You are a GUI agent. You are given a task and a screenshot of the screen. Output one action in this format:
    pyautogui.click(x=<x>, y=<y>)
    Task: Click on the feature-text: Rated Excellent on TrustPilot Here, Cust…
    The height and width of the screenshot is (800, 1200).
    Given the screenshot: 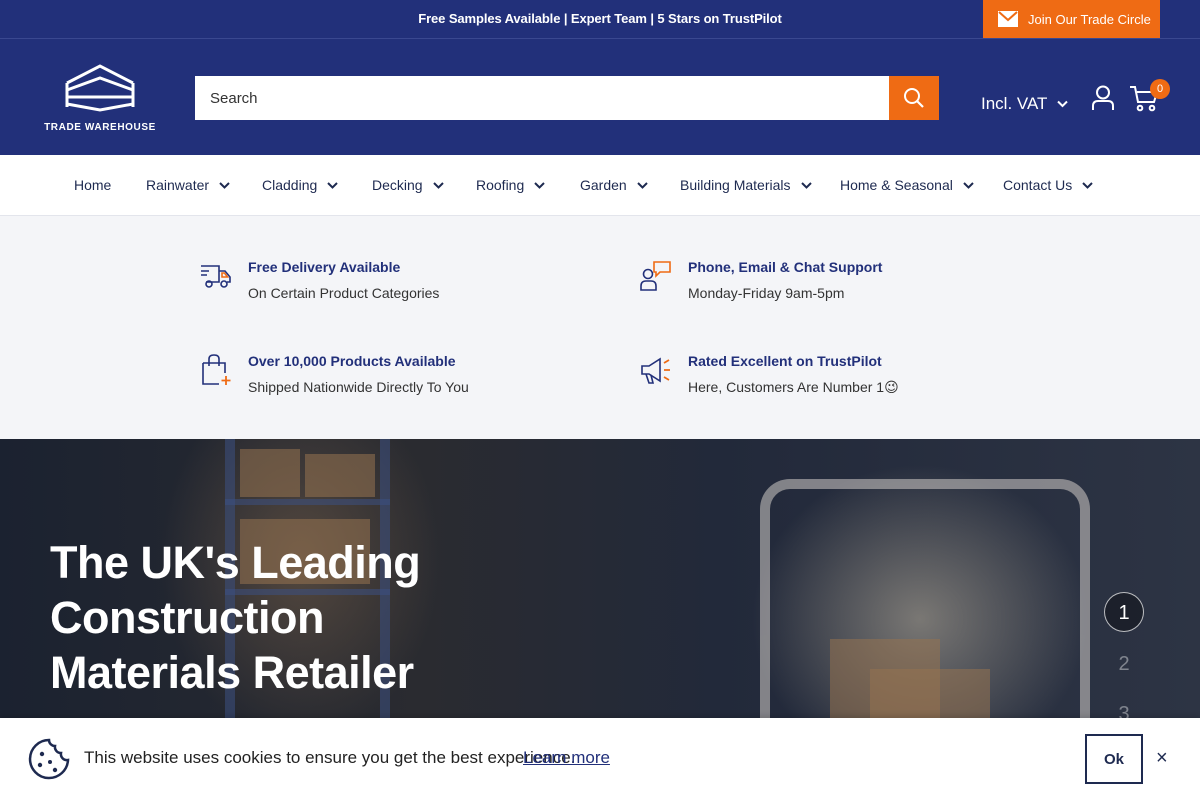 What is the action you would take?
    pyautogui.click(x=793, y=374)
    